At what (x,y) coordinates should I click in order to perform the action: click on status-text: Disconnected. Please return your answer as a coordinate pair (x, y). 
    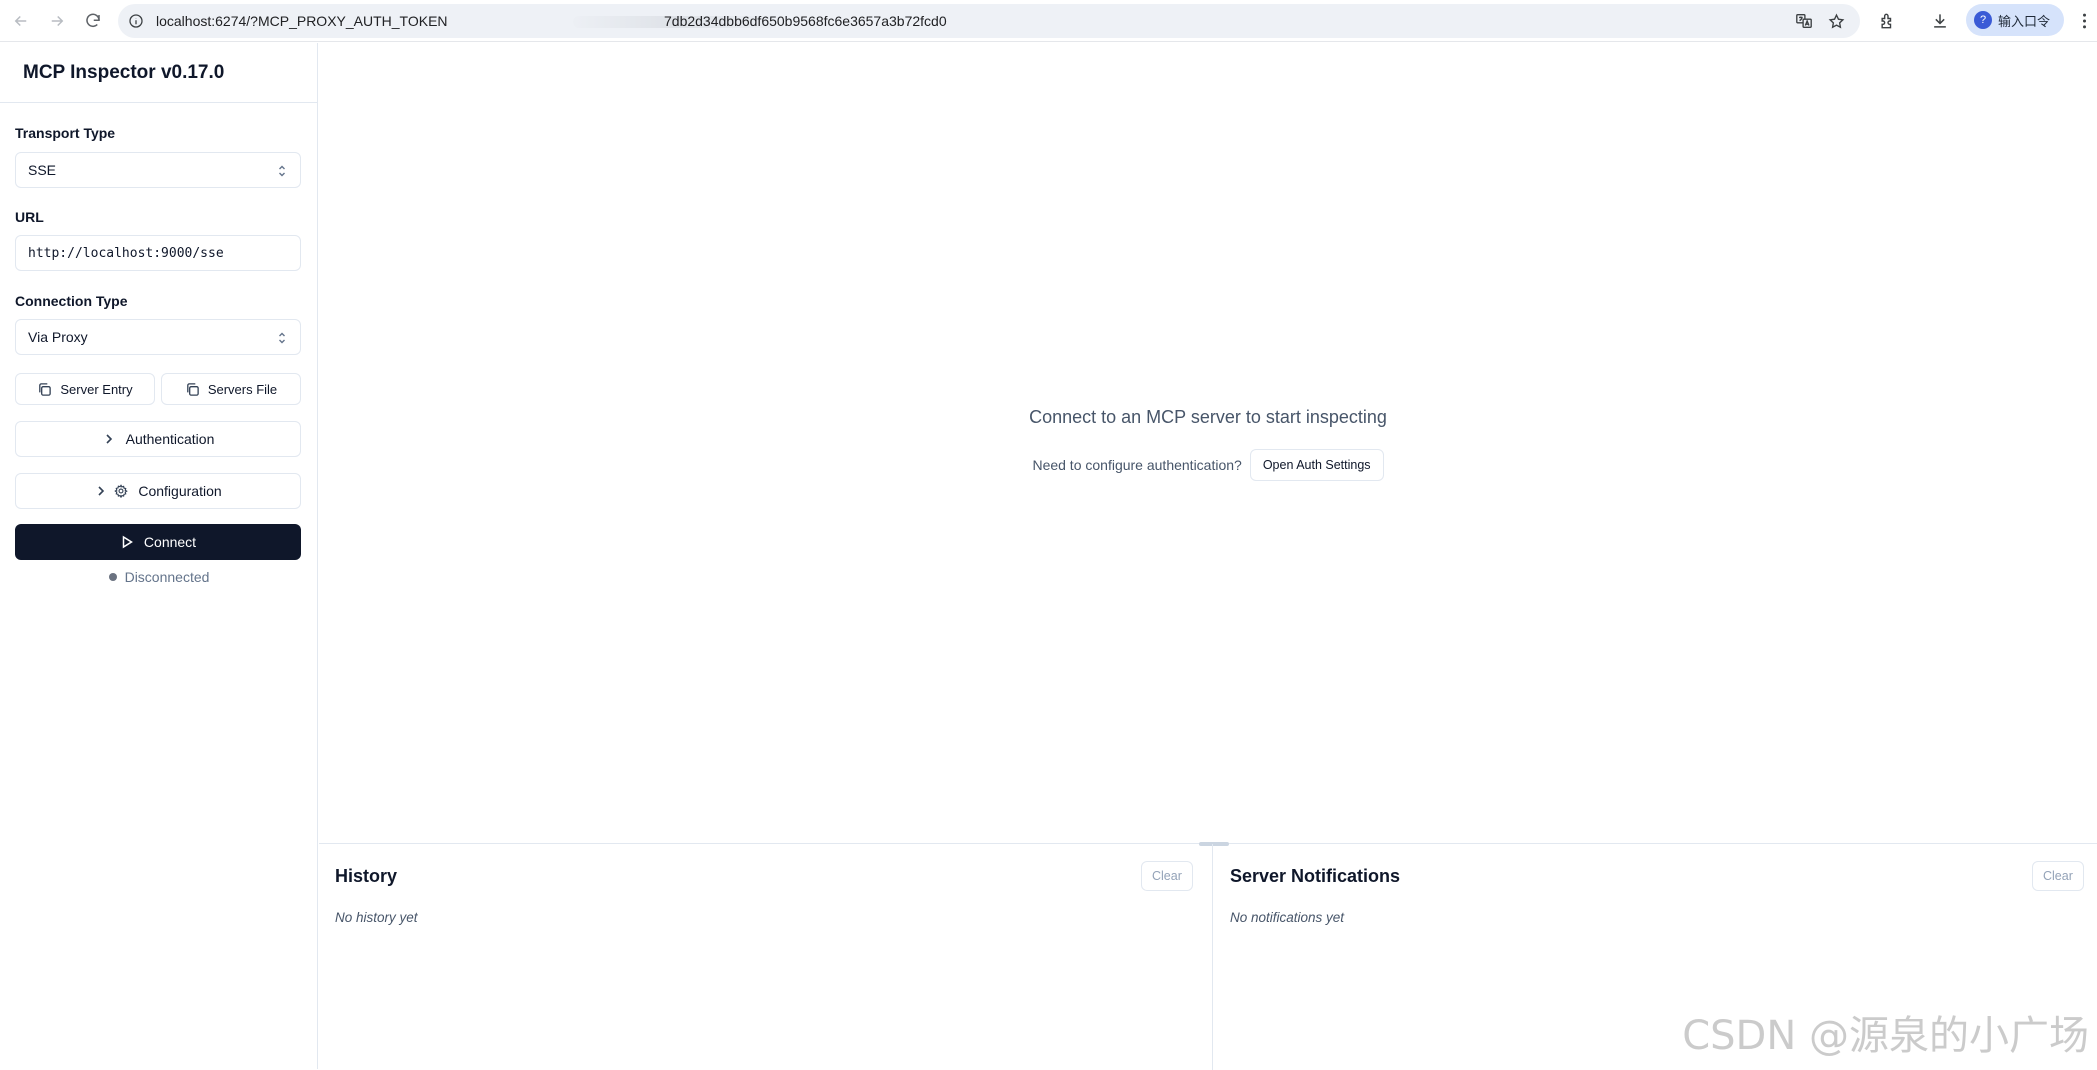
    Looking at the image, I should click on (167, 577).